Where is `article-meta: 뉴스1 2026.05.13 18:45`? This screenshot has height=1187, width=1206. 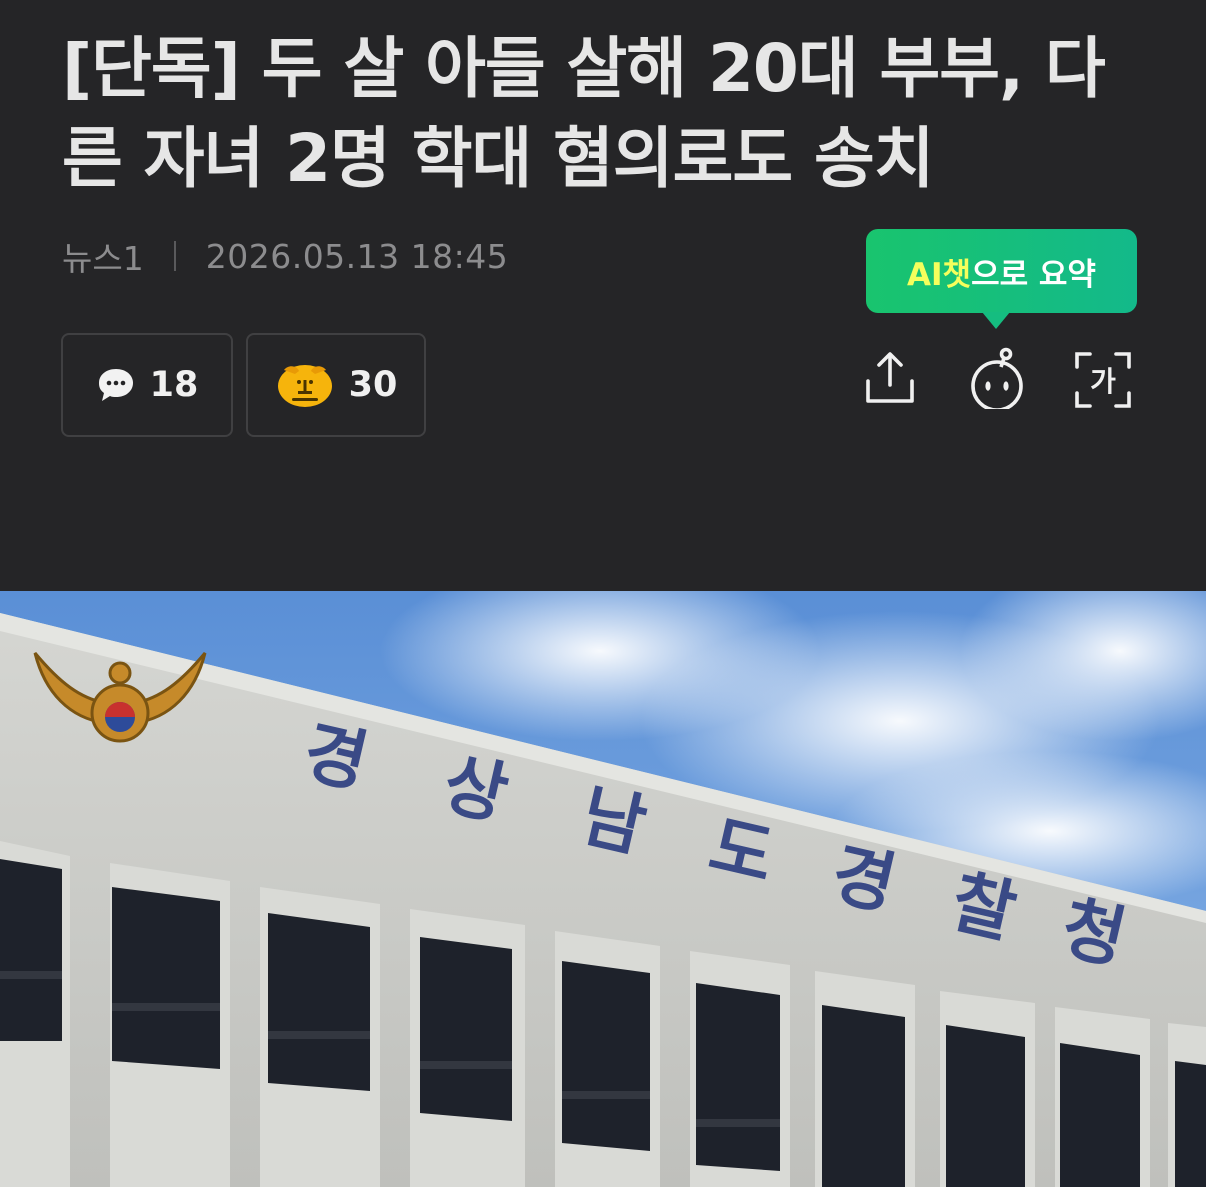 article-meta: 뉴스1 2026.05.13 18:45 is located at coordinates (285, 256).